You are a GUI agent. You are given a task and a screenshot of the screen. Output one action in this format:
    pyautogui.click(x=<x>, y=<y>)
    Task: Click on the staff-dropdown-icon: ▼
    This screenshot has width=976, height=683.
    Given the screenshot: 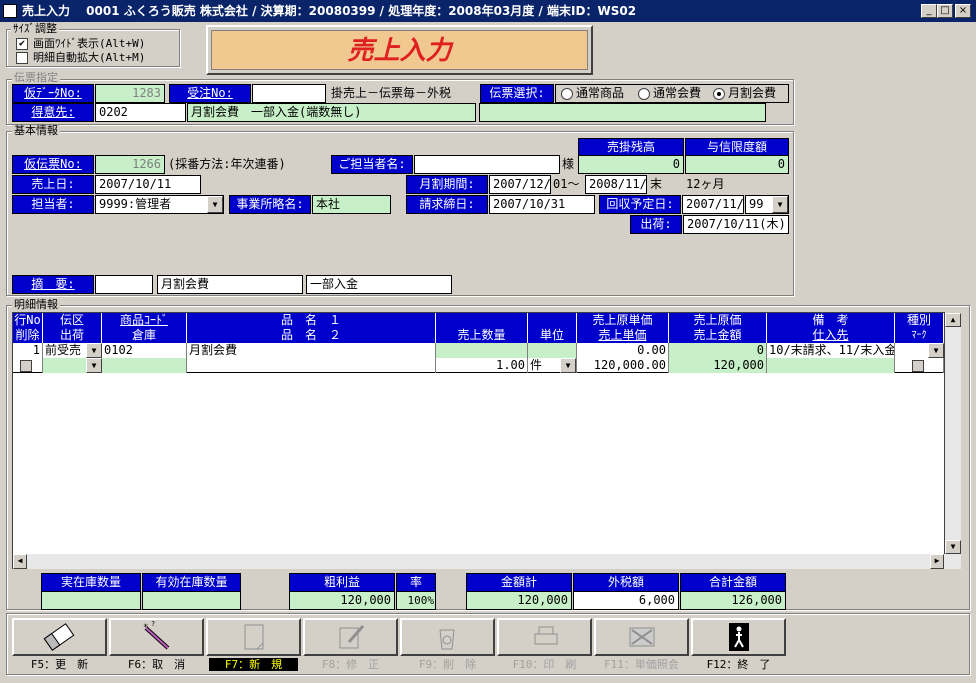 What is the action you would take?
    pyautogui.click(x=215, y=204)
    